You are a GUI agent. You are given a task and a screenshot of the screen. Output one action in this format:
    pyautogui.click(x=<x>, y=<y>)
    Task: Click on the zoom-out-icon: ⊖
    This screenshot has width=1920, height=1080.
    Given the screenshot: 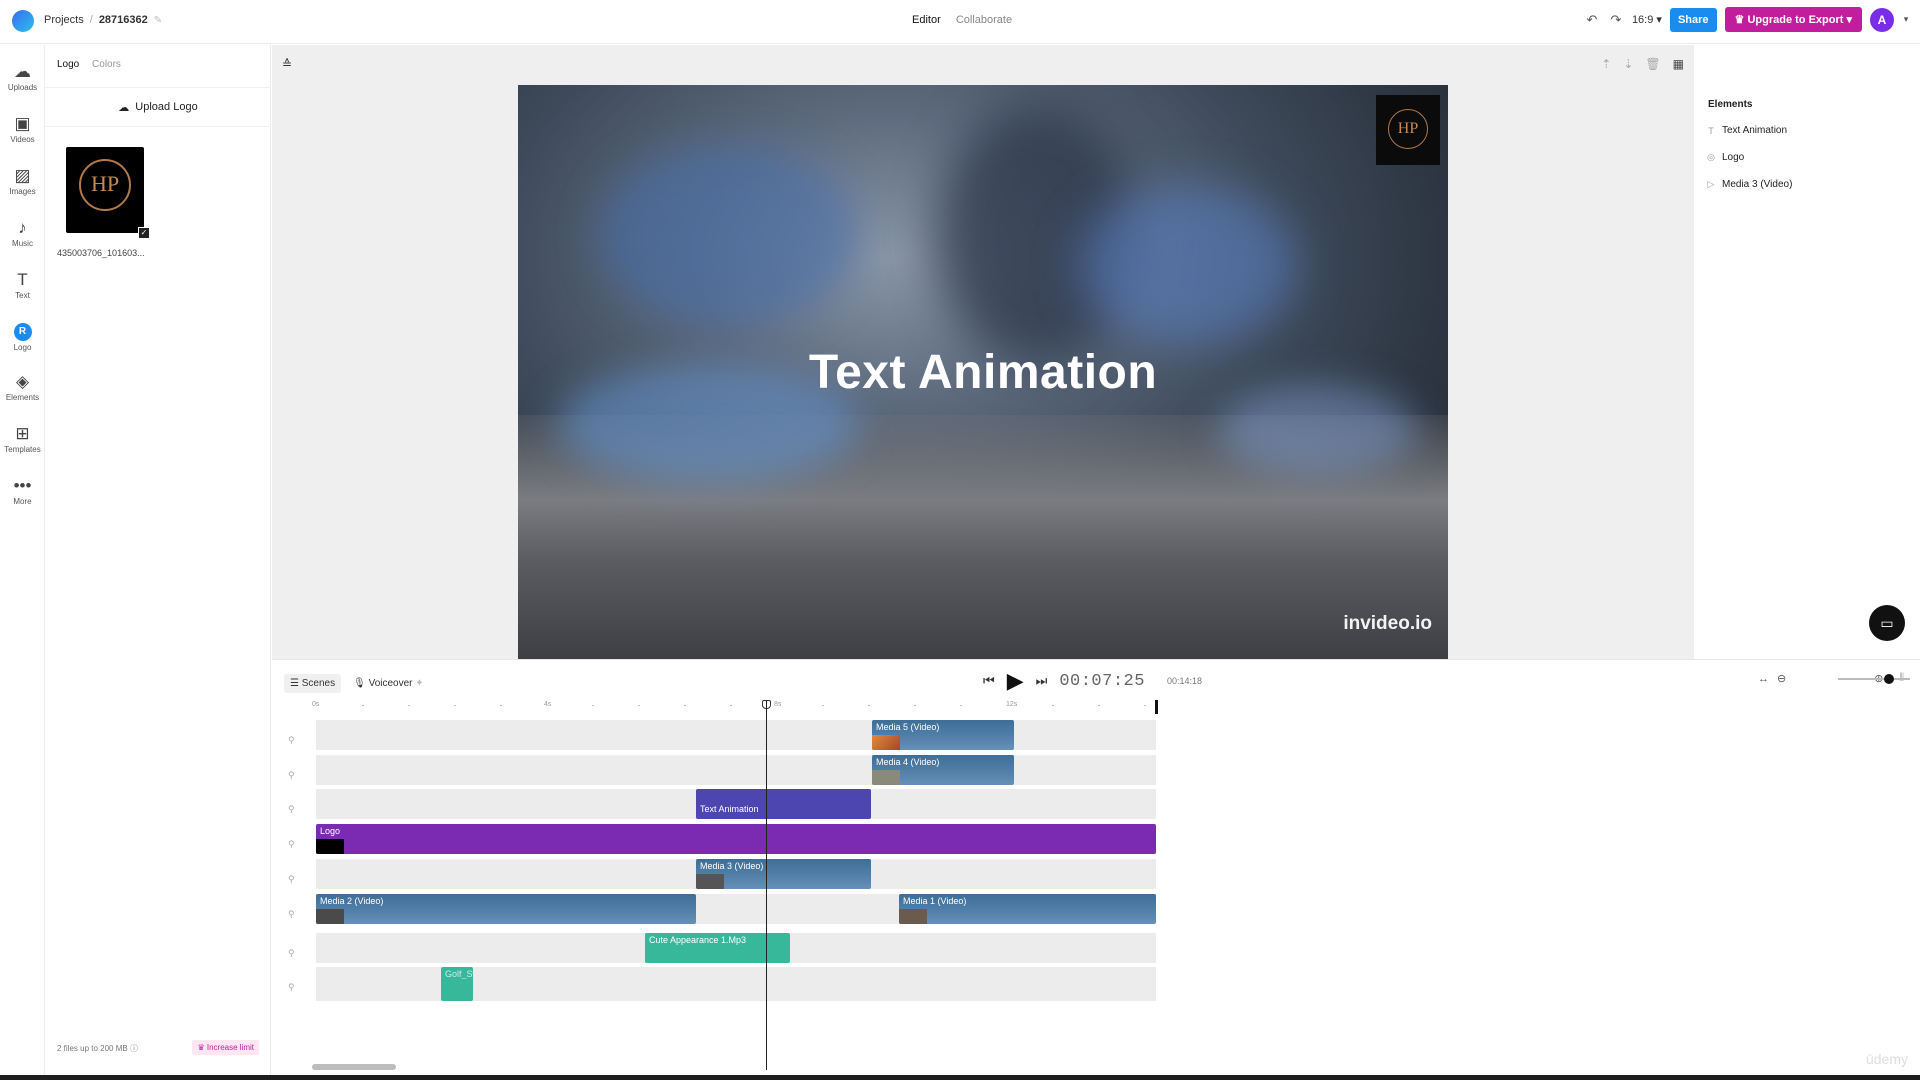 What is the action you would take?
    pyautogui.click(x=1781, y=678)
    